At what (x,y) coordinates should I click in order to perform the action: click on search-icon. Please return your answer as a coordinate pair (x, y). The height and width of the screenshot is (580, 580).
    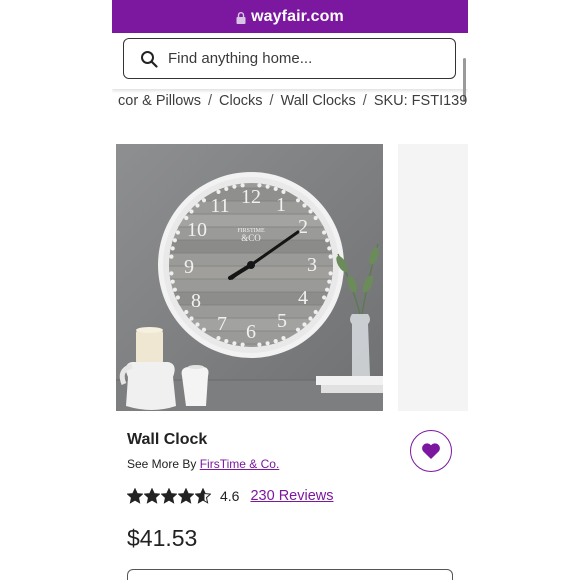
    Looking at the image, I should click on (149, 59).